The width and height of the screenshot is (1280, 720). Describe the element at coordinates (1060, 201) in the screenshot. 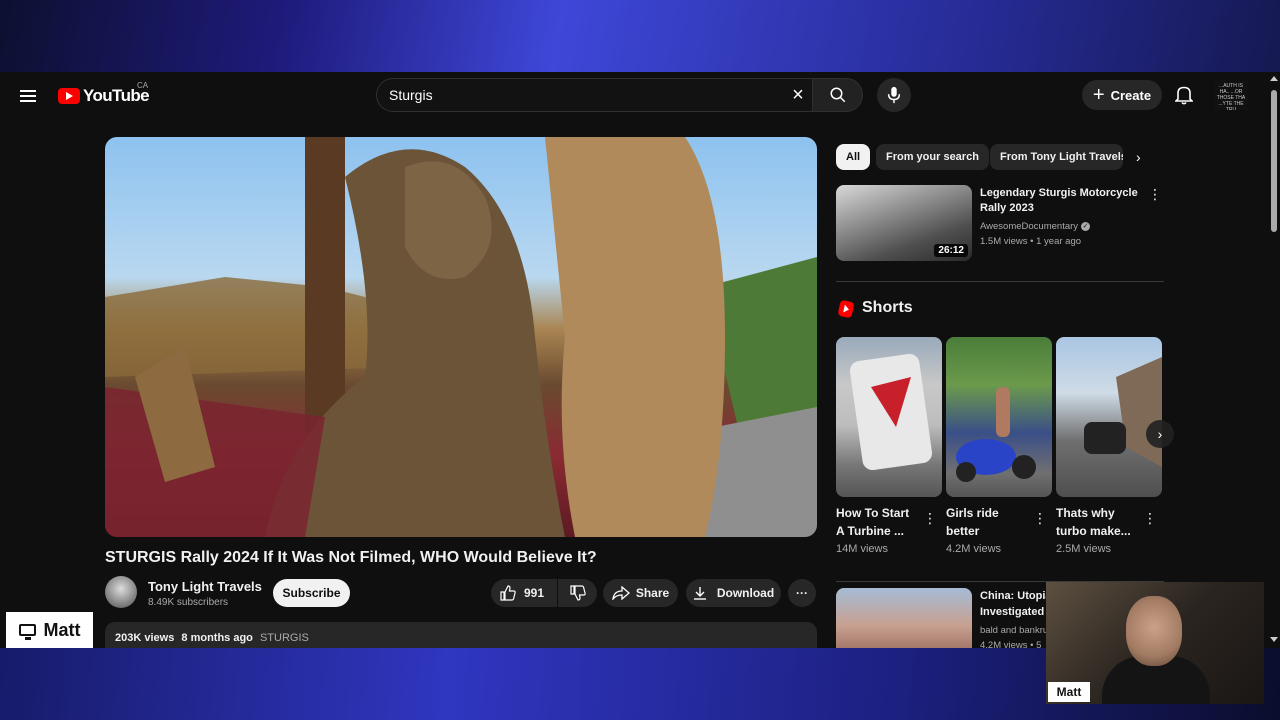

I see `recommended-title: Legendary Sturgis Motorcycle Rally 2023` at that location.